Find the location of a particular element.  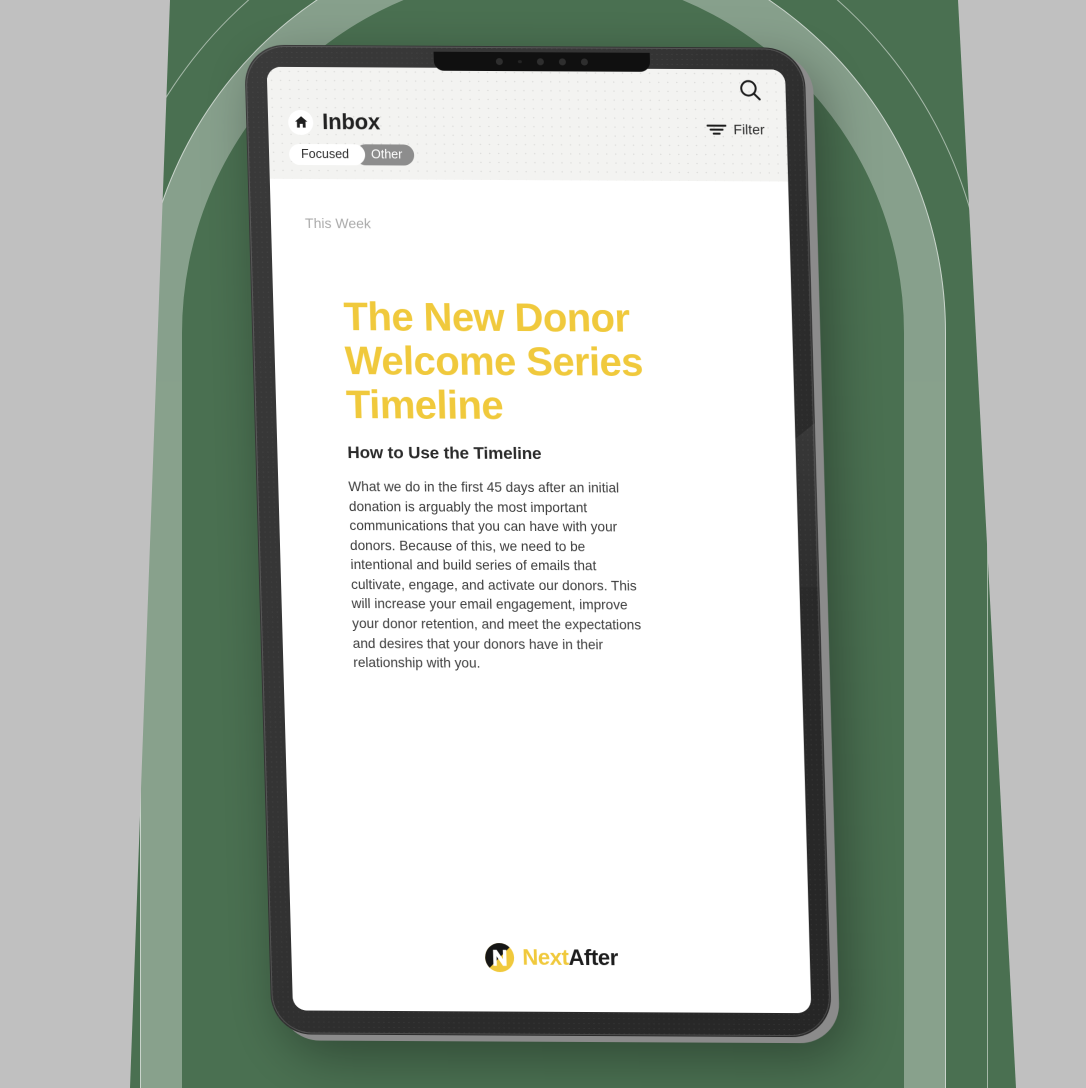

inbox-title-group: Inbox is located at coordinates (334, 122).